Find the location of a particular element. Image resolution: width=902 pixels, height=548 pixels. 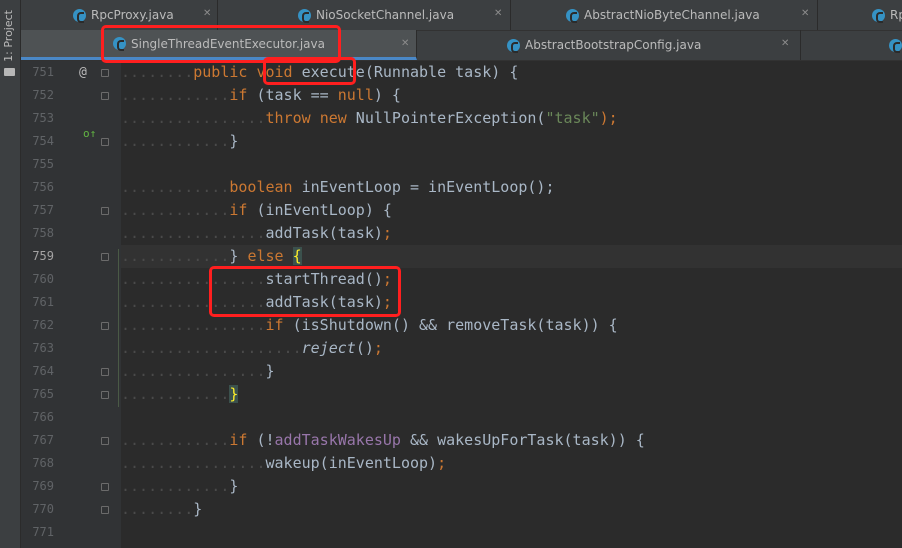

tab-label: AbstractBootstrapConfig.java is located at coordinates (613, 45).